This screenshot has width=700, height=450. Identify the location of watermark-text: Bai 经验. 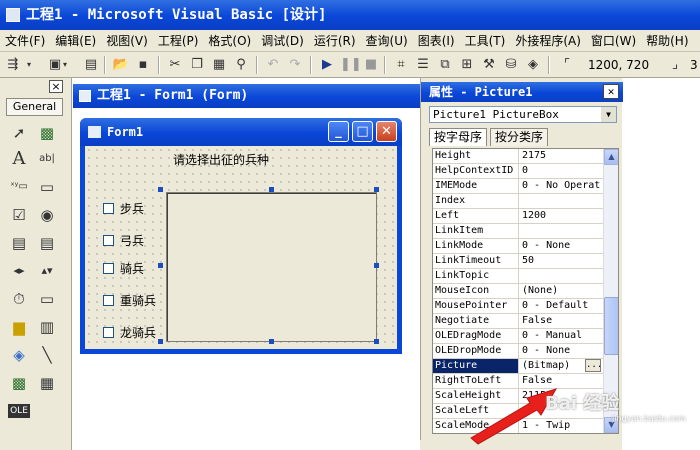
(582, 403).